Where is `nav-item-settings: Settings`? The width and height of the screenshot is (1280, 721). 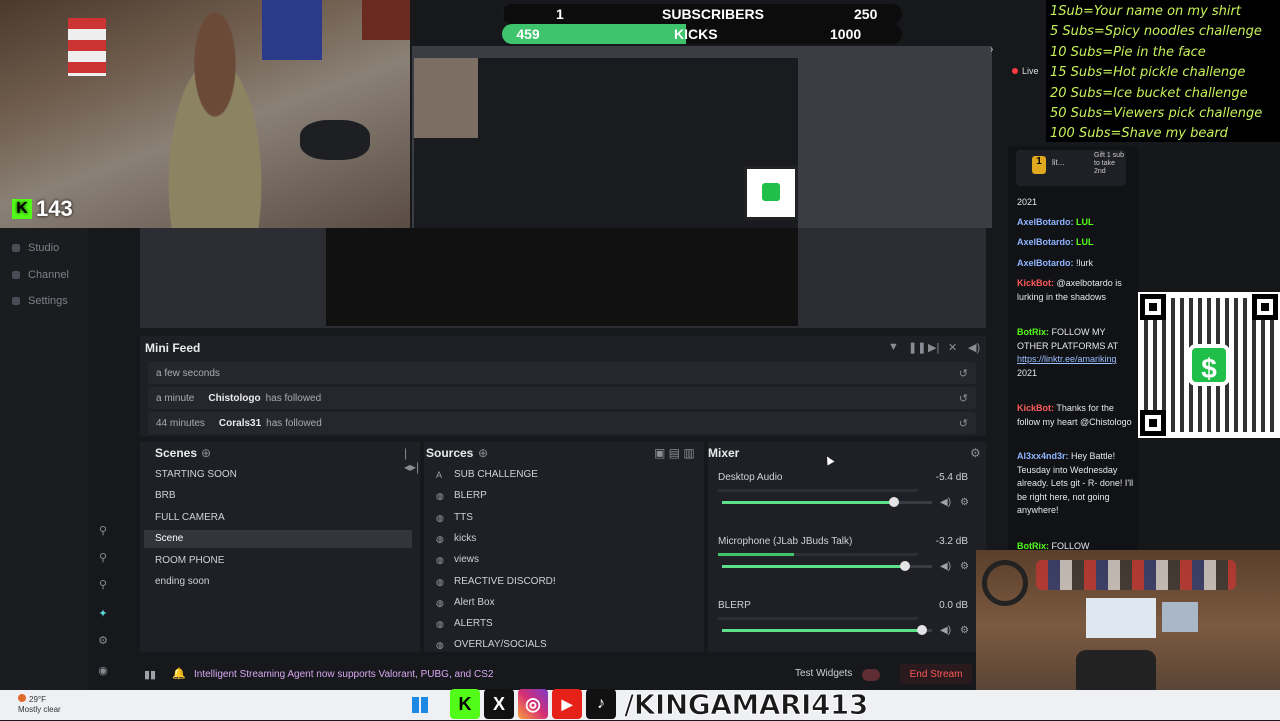 nav-item-settings: Settings is located at coordinates (40, 301).